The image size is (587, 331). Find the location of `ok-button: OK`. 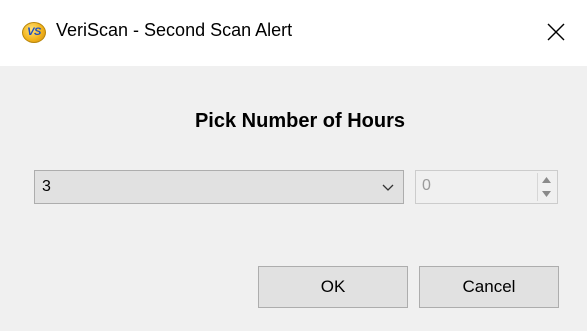

ok-button: OK is located at coordinates (333, 287).